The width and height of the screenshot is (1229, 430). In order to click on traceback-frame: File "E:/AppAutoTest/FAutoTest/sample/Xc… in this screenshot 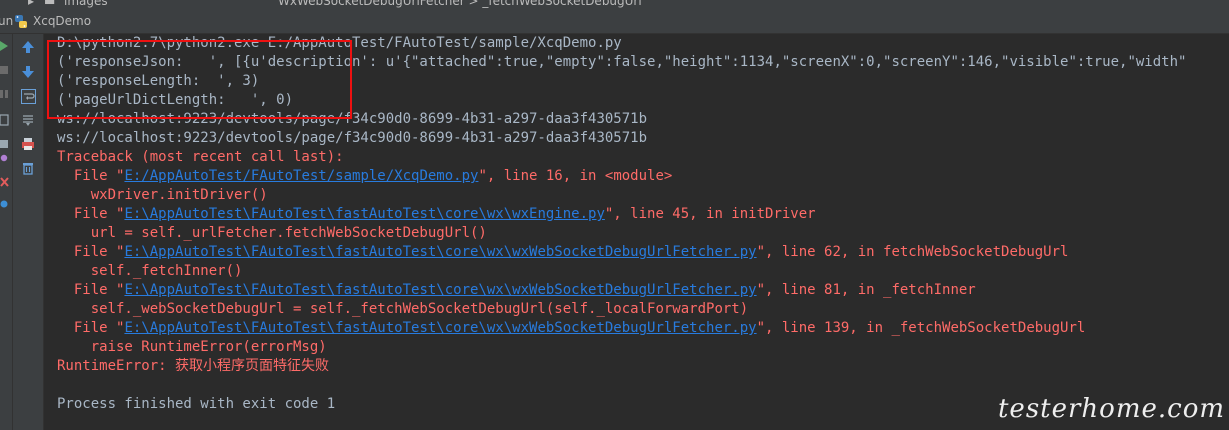, I will do `click(365, 176)`.